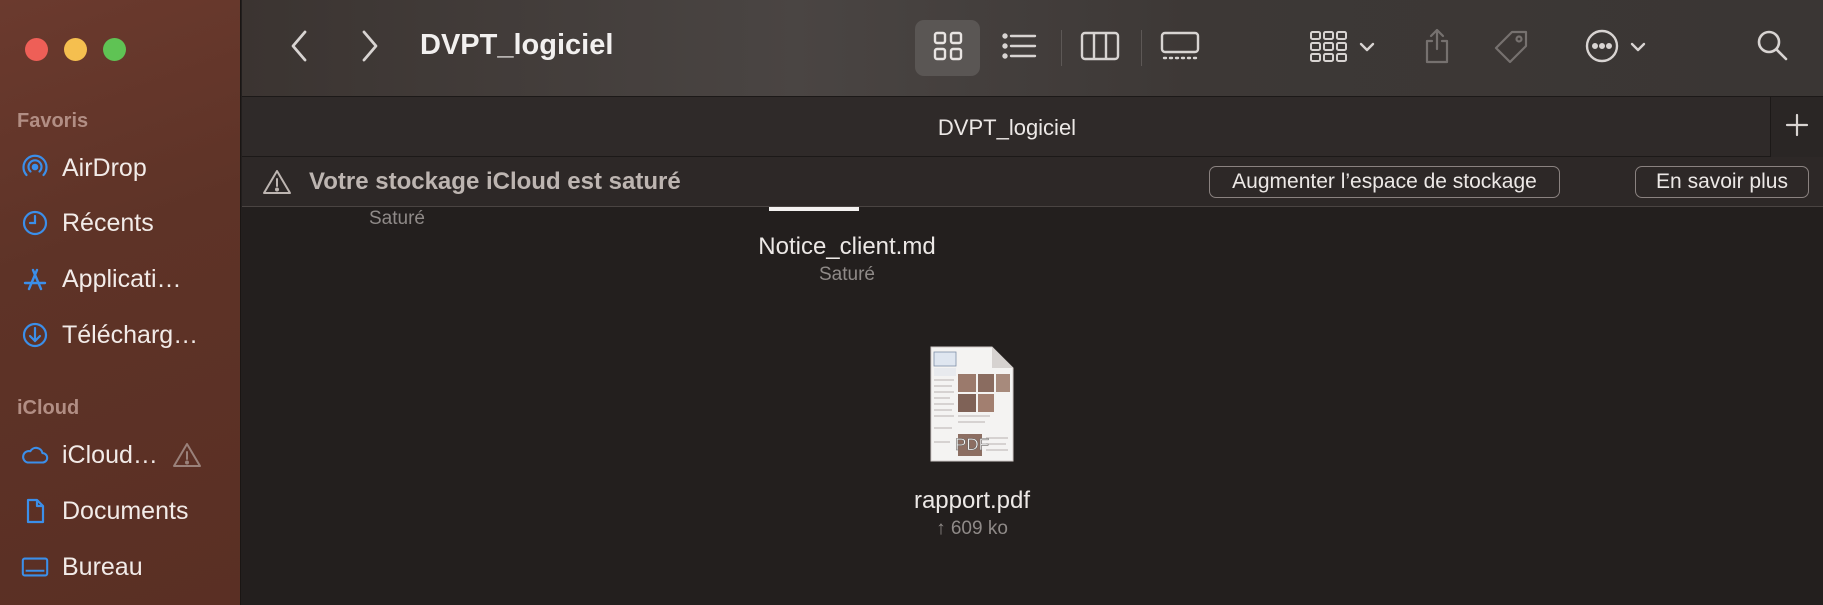  I want to click on columns-icon, so click(1100, 48).